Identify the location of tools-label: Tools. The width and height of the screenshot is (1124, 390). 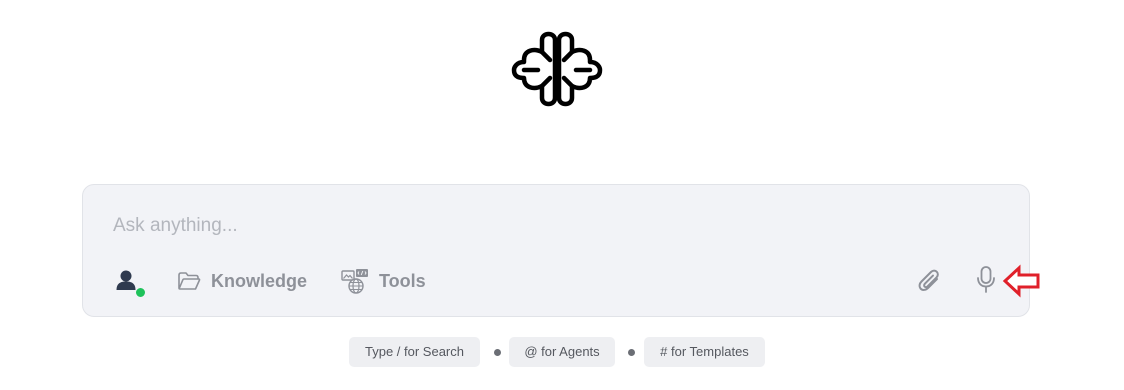
(402, 280).